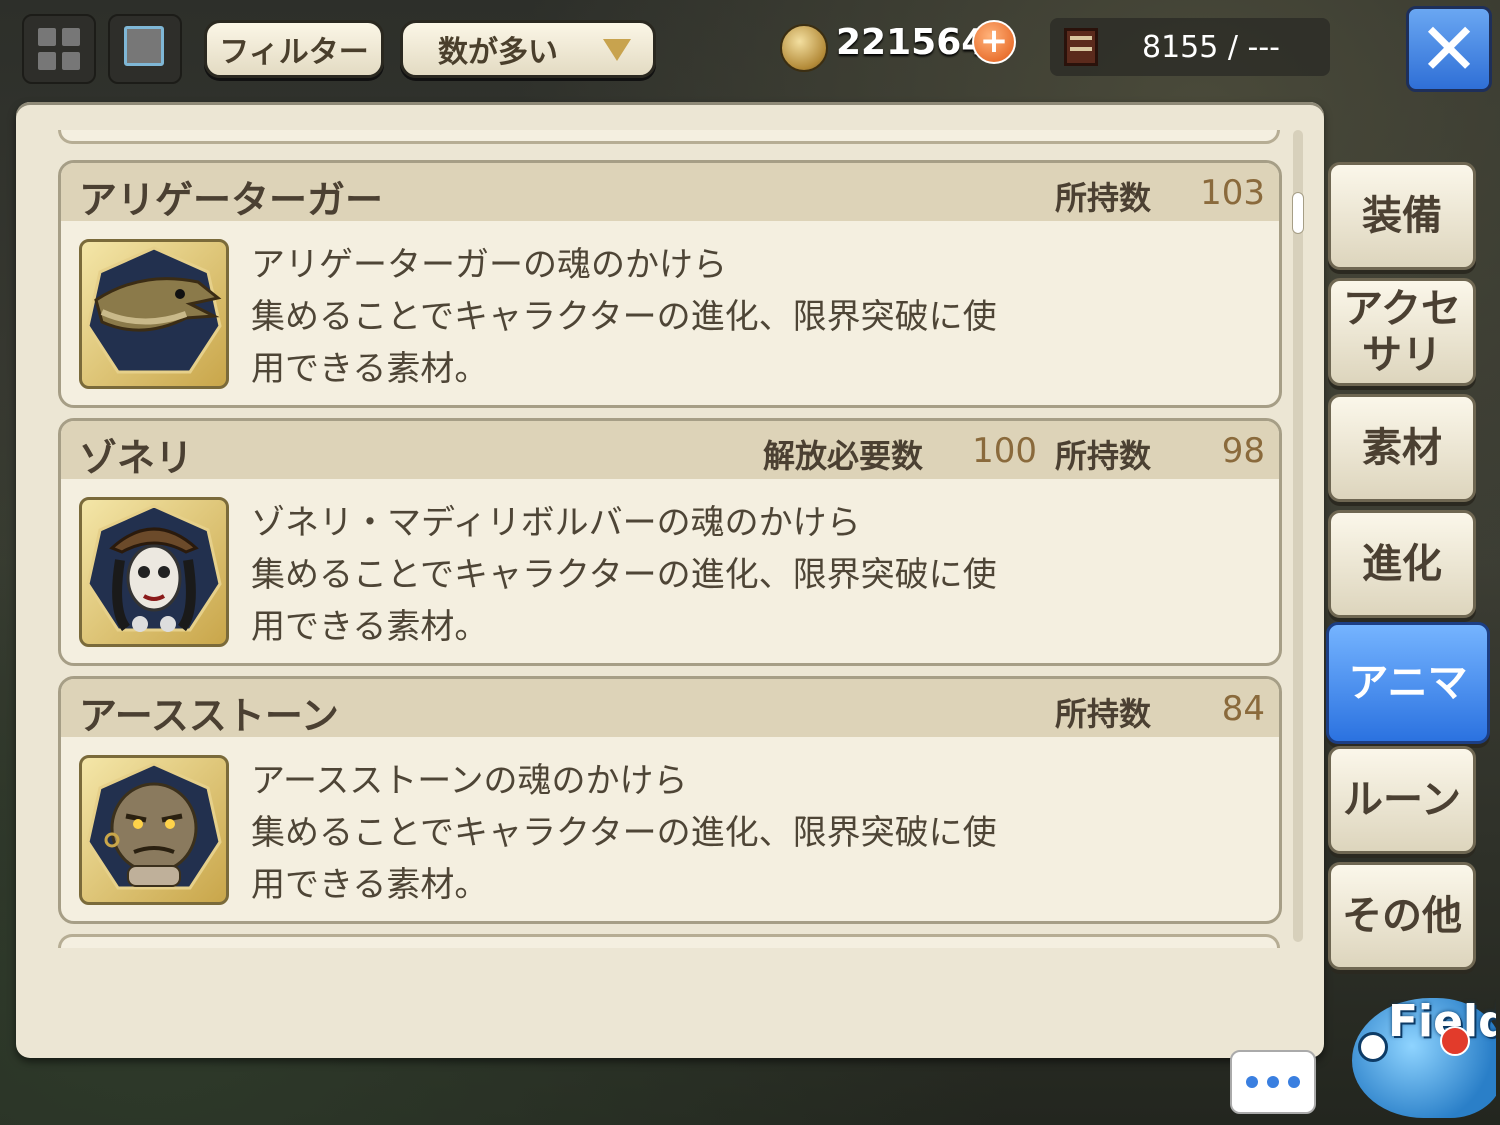 This screenshot has width=1500, height=1125. I want to click on notification-badge, so click(1455, 1041).